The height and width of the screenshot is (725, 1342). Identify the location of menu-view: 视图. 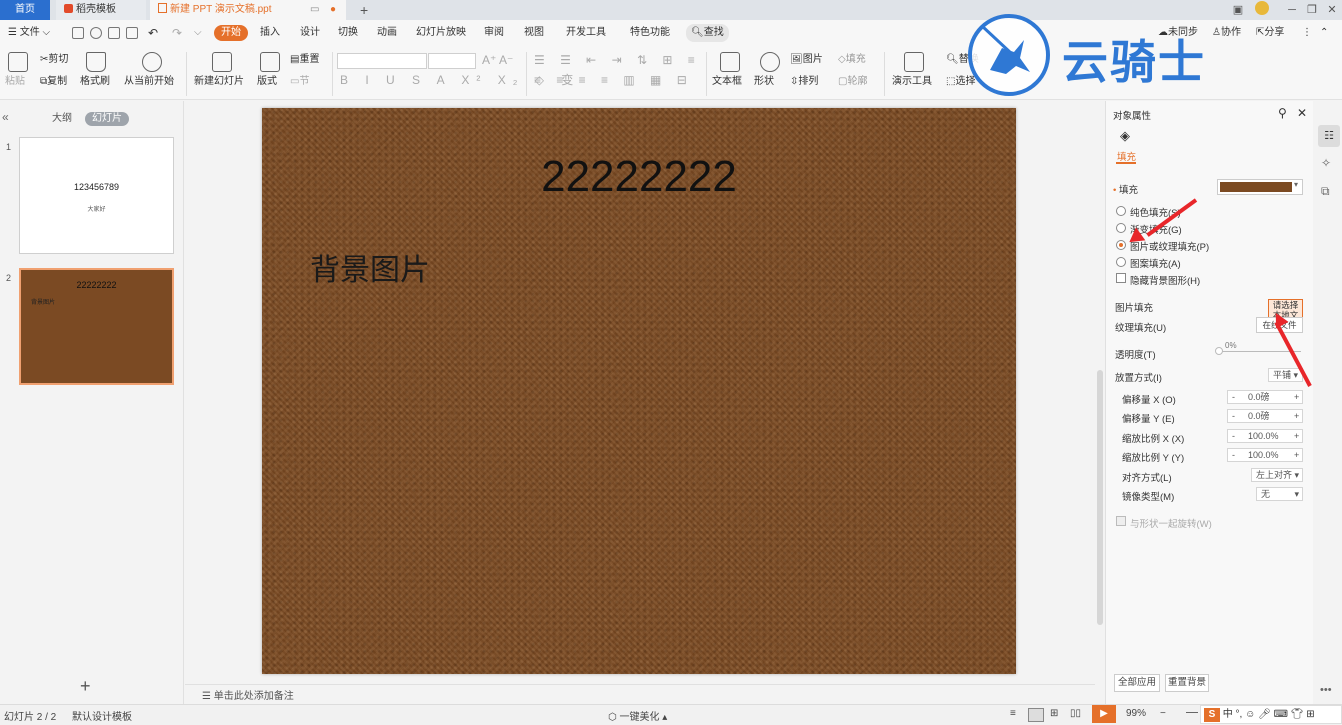
(534, 33).